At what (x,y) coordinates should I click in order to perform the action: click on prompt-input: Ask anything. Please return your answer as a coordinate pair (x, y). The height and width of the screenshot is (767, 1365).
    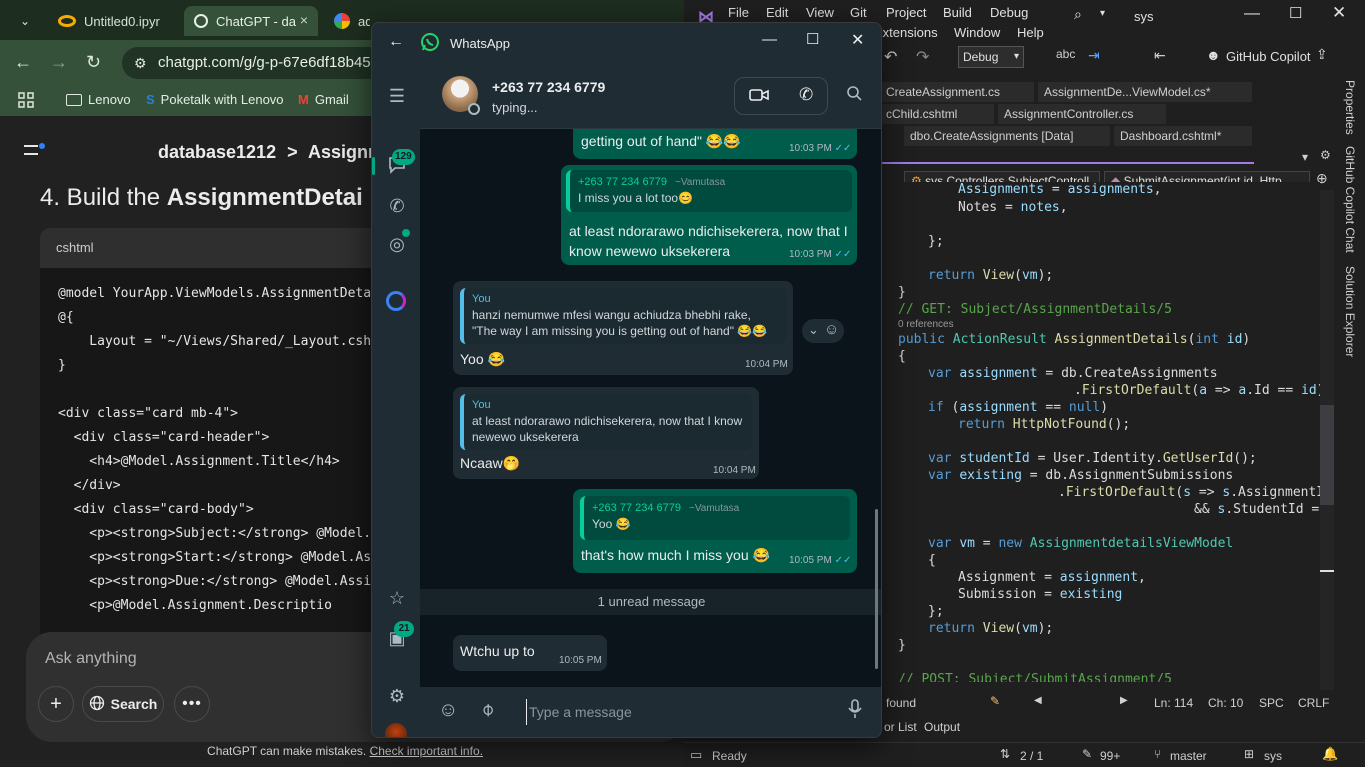
    Looking at the image, I should click on (91, 659).